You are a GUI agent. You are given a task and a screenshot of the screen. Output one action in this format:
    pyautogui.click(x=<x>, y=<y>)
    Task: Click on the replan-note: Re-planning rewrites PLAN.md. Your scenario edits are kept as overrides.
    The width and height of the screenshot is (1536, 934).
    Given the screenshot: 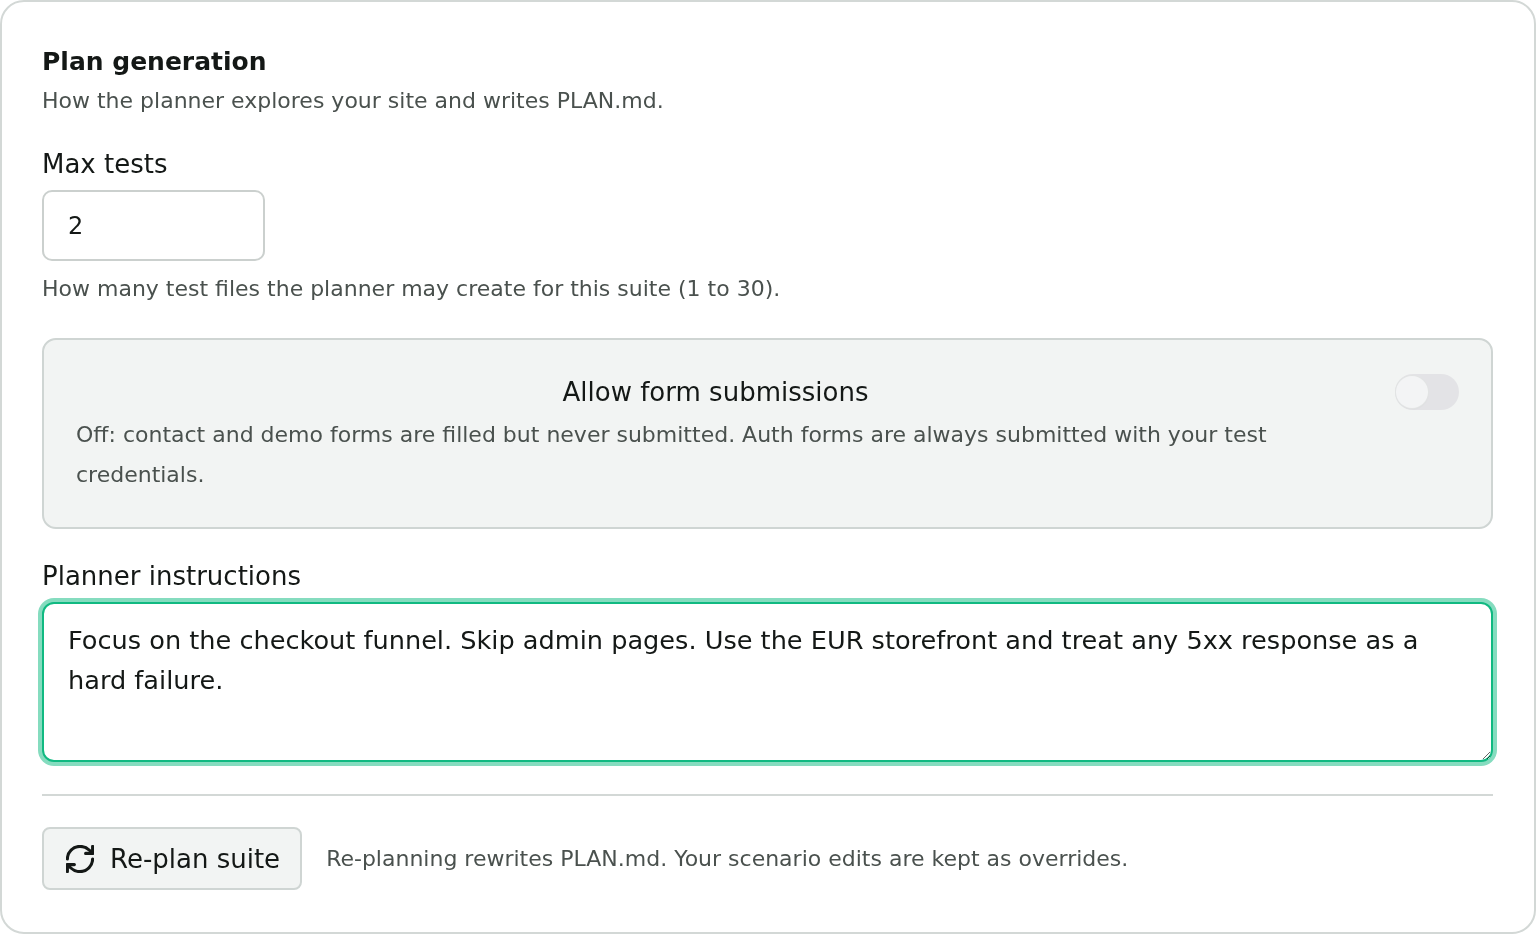 What is the action you would take?
    pyautogui.click(x=727, y=858)
    